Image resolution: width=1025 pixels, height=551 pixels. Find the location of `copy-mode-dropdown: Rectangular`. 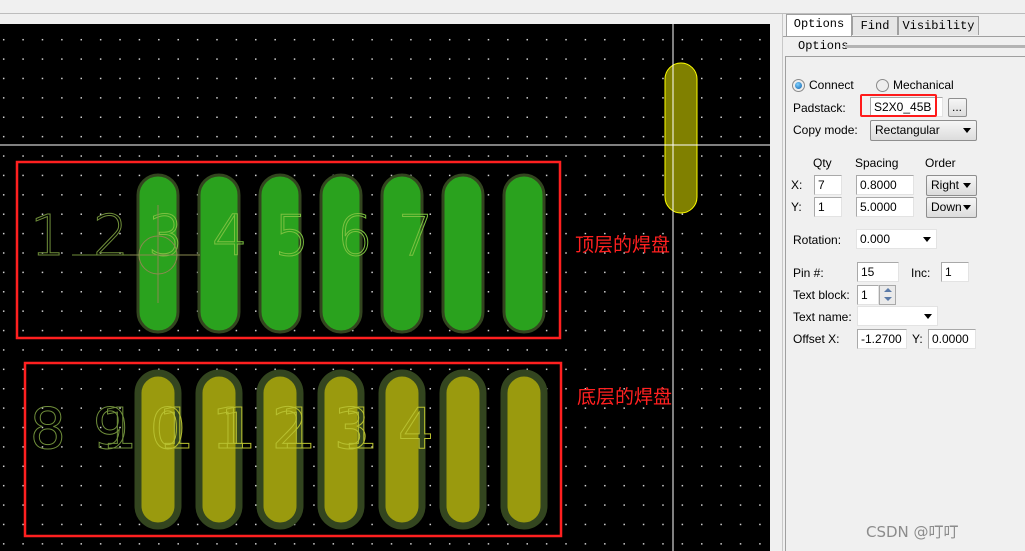

copy-mode-dropdown: Rectangular is located at coordinates (923, 130).